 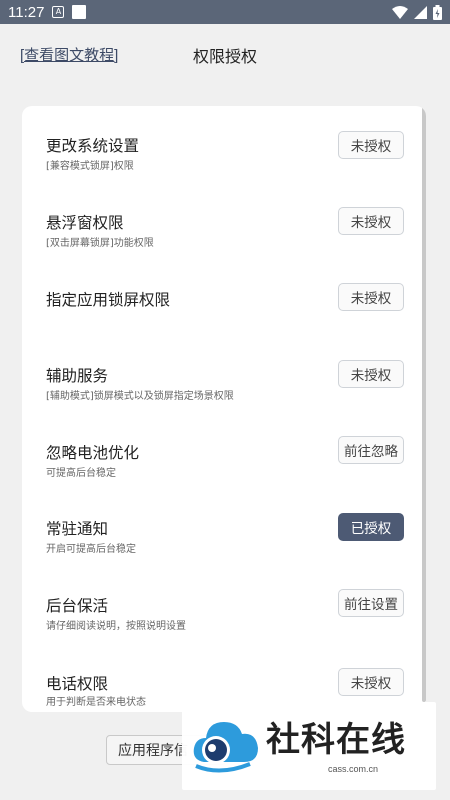 I want to click on overlay-permission-button: 未授权, so click(x=371, y=221).